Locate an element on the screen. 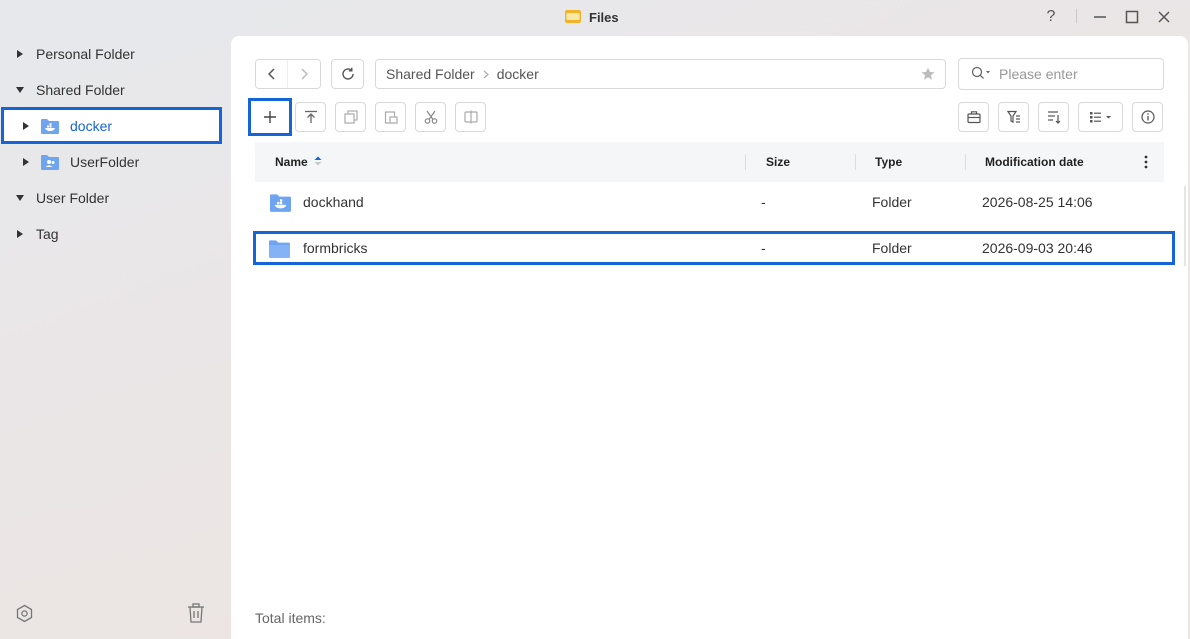 The width and height of the screenshot is (1190, 639). toolbox-button is located at coordinates (973, 117).